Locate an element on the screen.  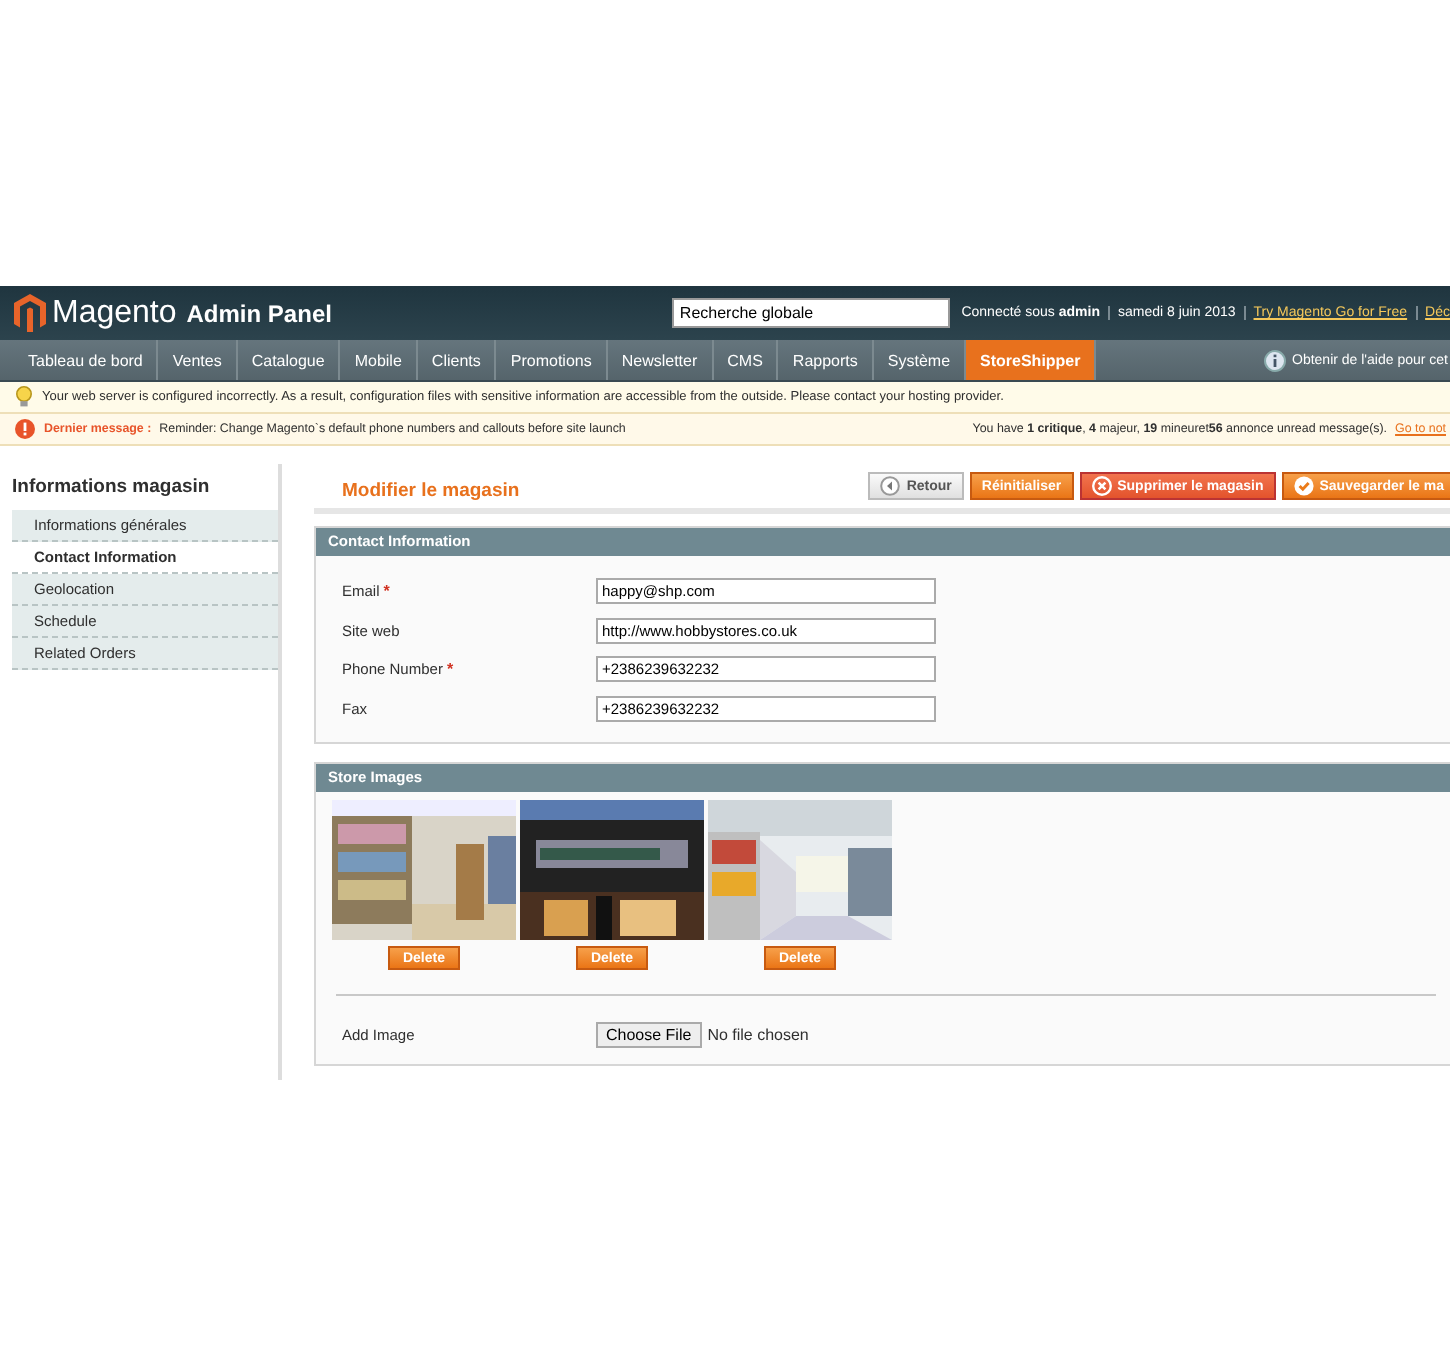
logo-subtitle: Admin Panel is located at coordinates (259, 313).